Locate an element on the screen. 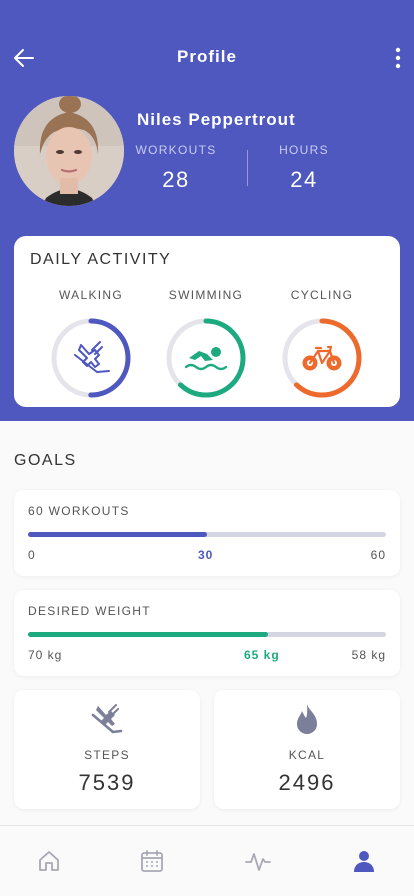  goal-card-weight: DESIRED WEIGHT 70 kg 65 kg 58 kg is located at coordinates (207, 633).